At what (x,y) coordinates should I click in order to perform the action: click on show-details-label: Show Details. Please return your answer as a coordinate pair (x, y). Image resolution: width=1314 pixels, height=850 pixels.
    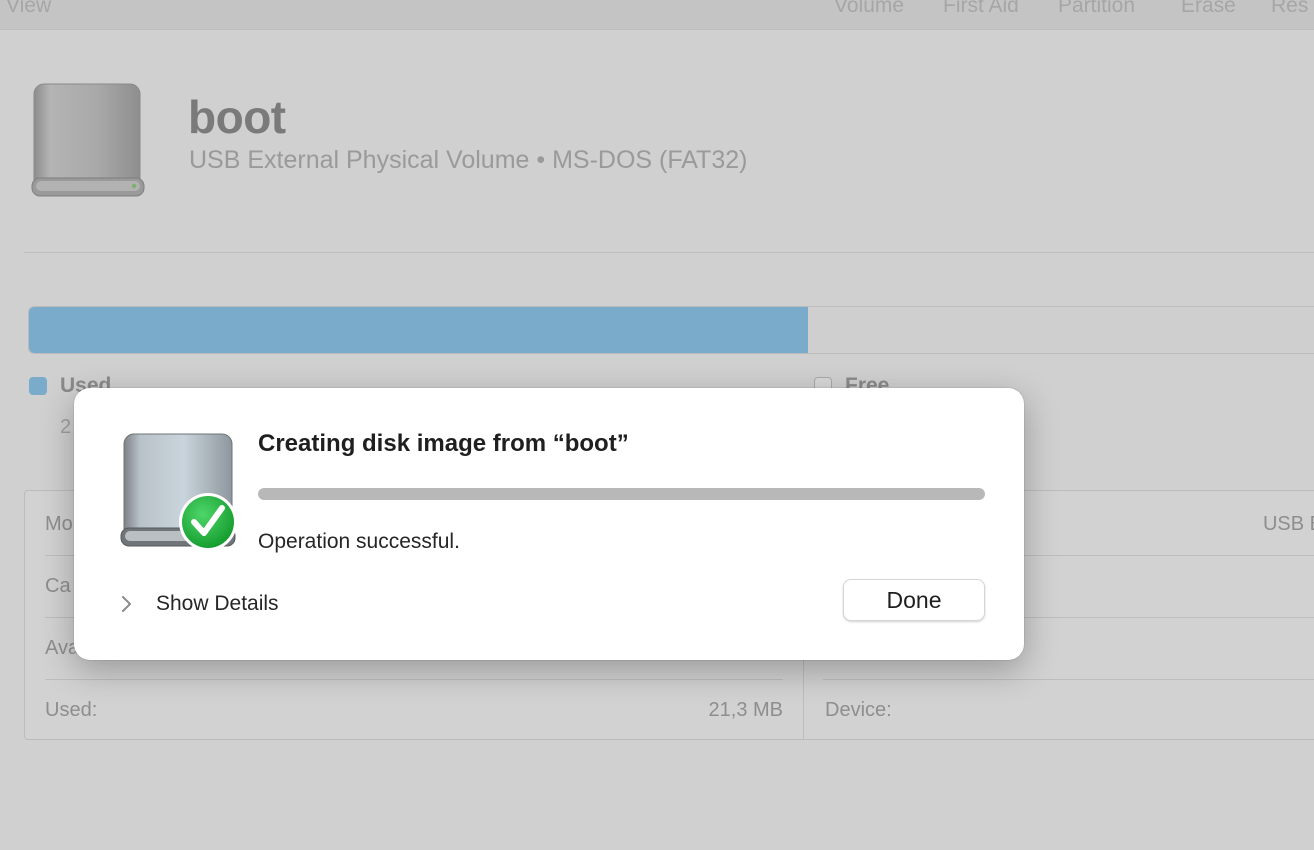
    Looking at the image, I should click on (217, 603).